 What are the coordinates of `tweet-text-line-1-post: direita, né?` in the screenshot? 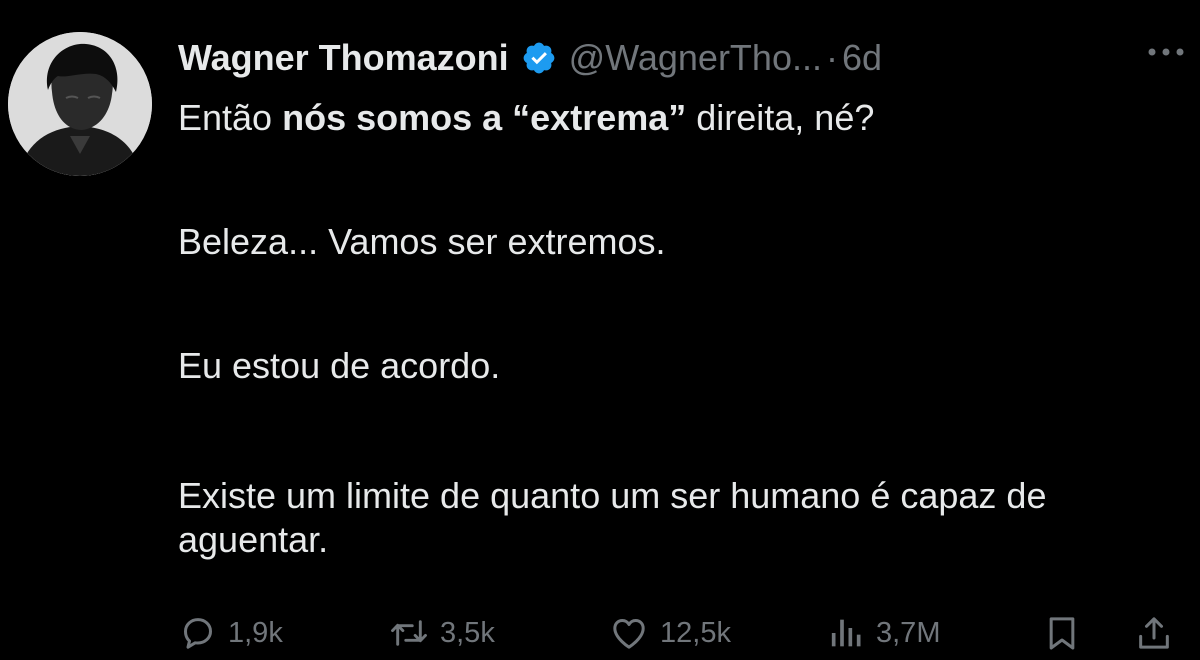 It's located at (780, 117).